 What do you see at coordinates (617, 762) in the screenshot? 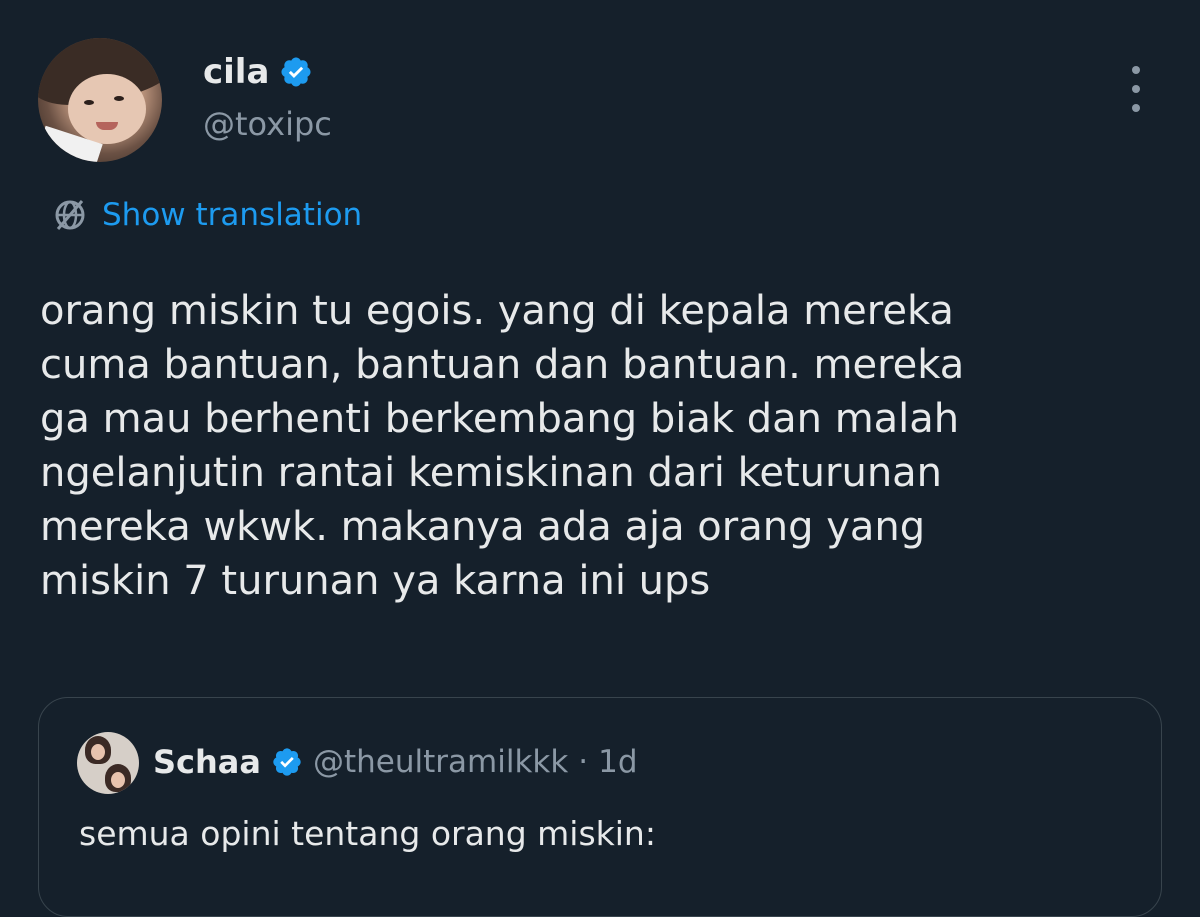
I see `quoted-timestamp: 1d` at bounding box center [617, 762].